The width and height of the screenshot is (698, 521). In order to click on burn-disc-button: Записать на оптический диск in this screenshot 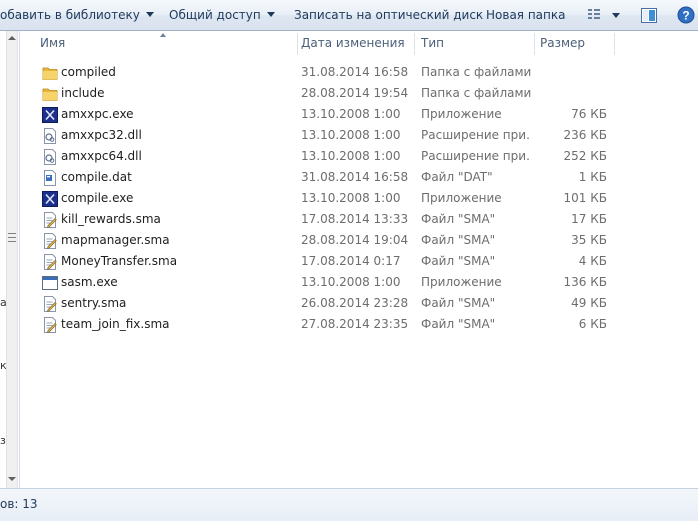, I will do `click(388, 15)`.